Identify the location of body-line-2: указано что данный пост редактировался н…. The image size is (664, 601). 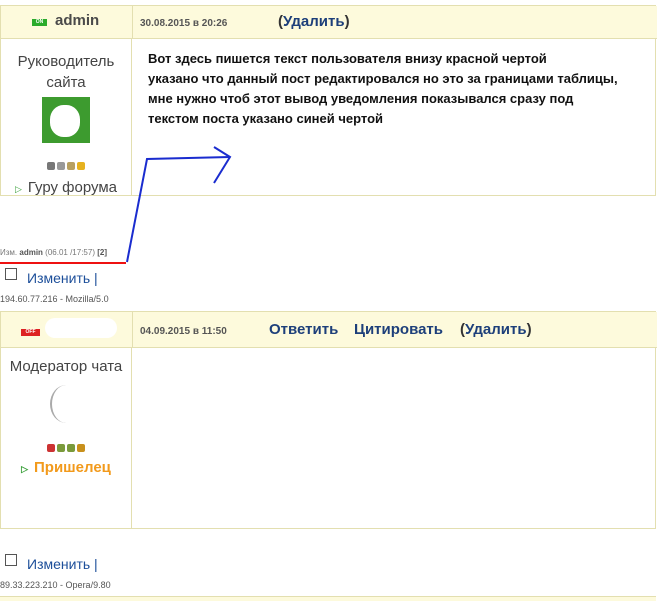
(383, 78).